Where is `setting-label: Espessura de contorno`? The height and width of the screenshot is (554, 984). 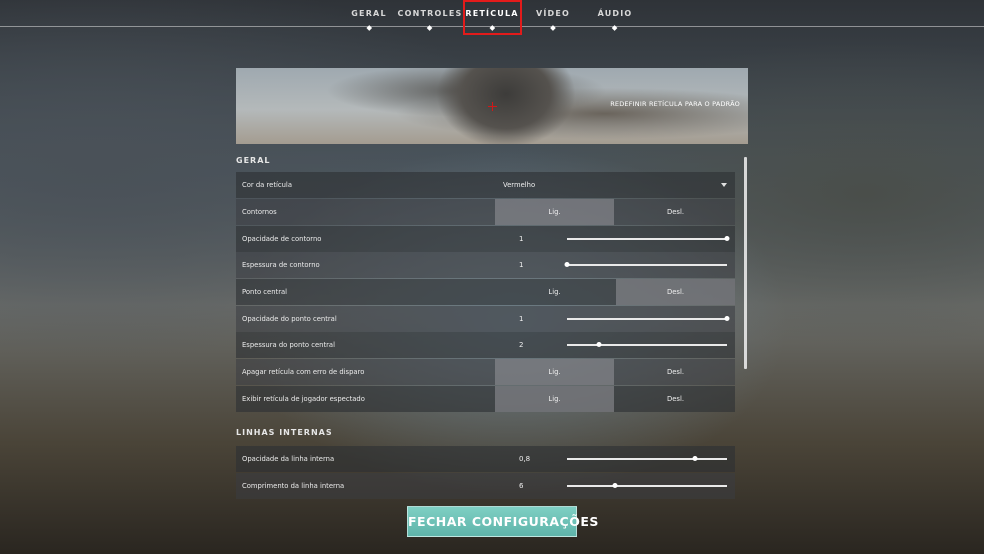
setting-label: Espessura de contorno is located at coordinates (281, 265).